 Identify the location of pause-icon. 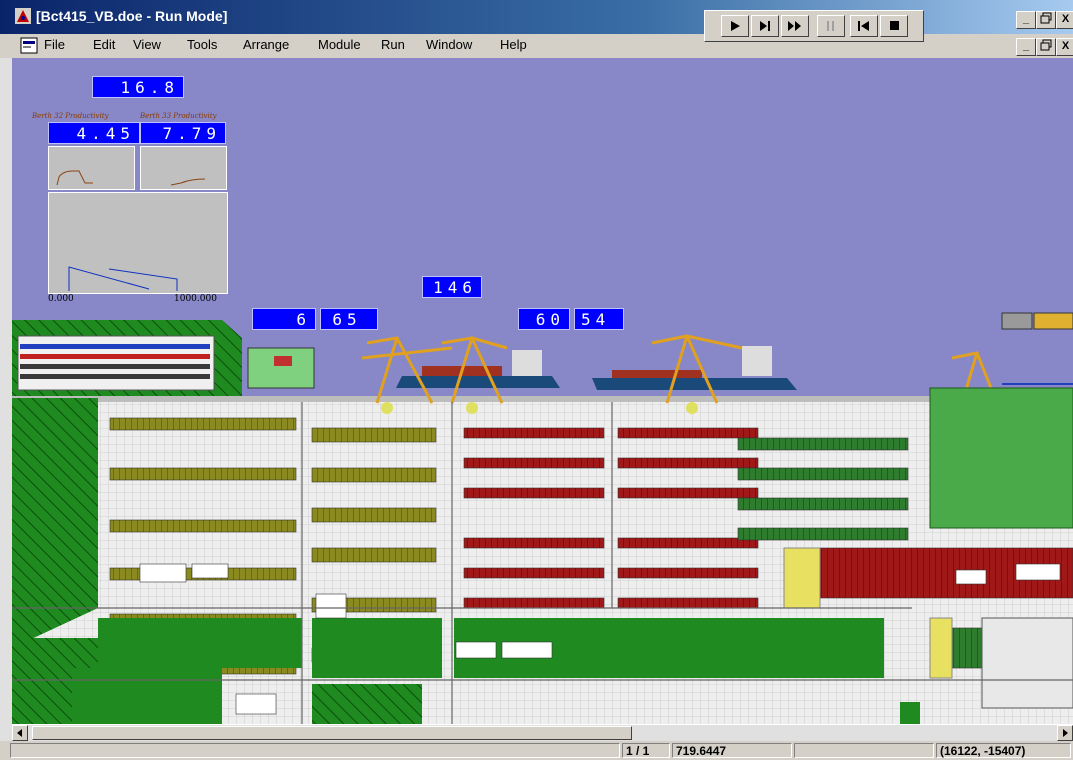
(830, 26).